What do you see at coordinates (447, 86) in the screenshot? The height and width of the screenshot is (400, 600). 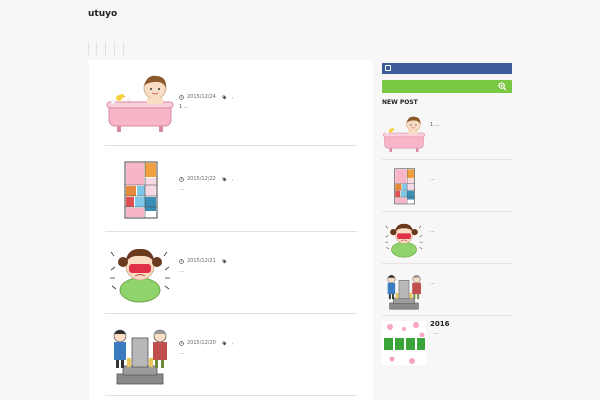 I see `search-bar` at bounding box center [447, 86].